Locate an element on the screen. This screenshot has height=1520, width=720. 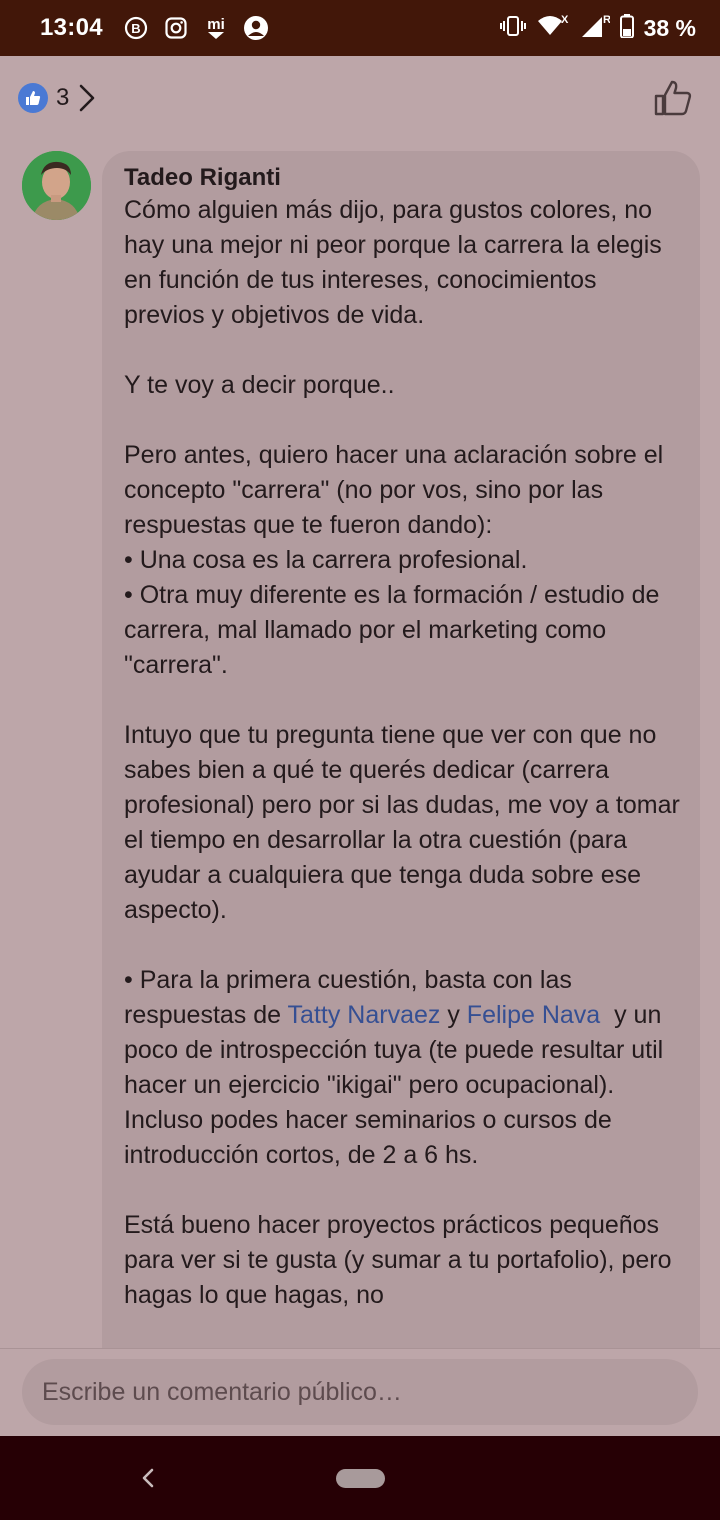
comment-input is located at coordinates (360, 1392).